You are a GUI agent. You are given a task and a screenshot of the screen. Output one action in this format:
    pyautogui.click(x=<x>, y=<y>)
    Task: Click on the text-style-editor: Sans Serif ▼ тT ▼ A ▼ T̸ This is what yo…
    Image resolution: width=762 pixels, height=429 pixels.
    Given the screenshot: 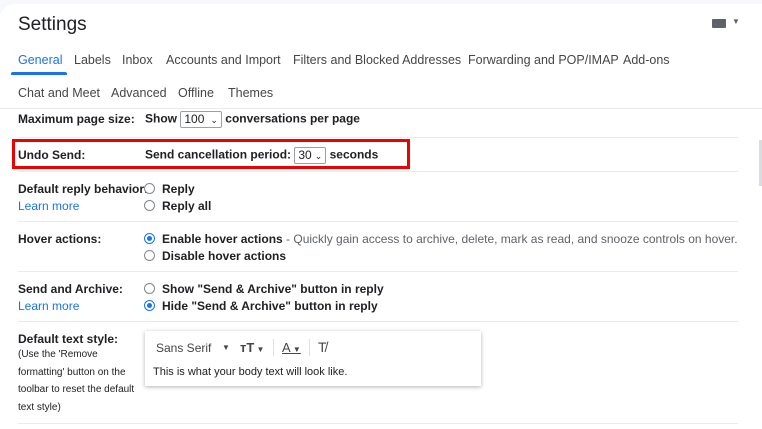 What is the action you would take?
    pyautogui.click(x=313, y=358)
    